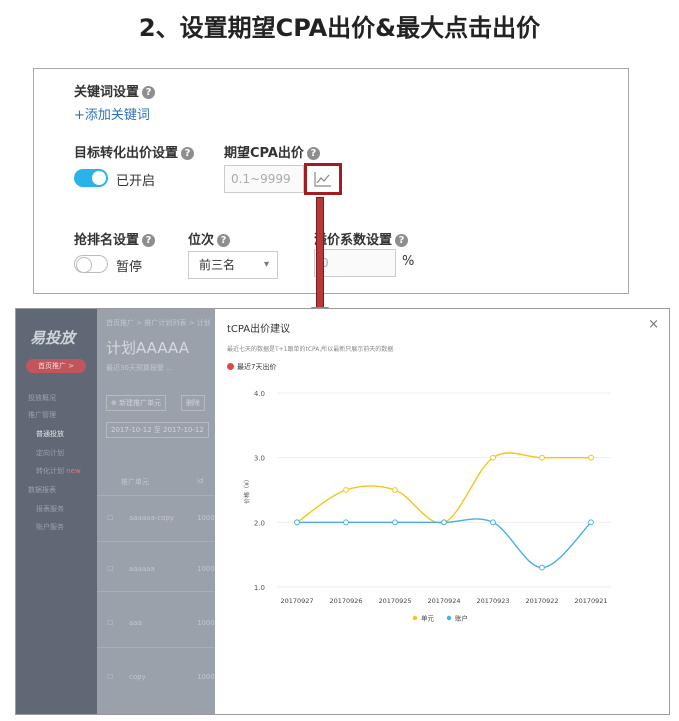 The height and width of the screenshot is (721, 679). I want to click on sidebar-home-pill: 首页推广 >, so click(56, 366).